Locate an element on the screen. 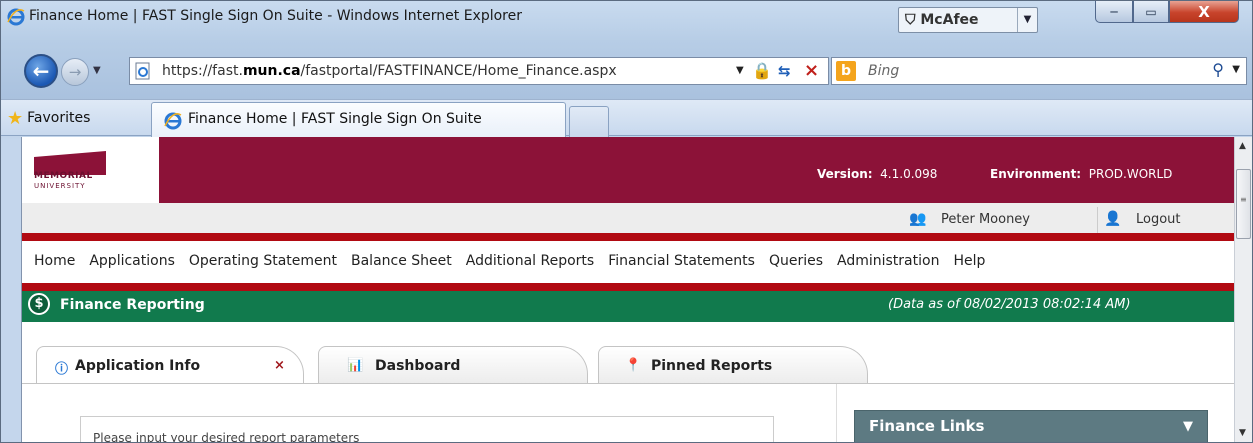 Image resolution: width=1253 pixels, height=443 pixels. environment-value: PROD.WORLD is located at coordinates (1130, 174).